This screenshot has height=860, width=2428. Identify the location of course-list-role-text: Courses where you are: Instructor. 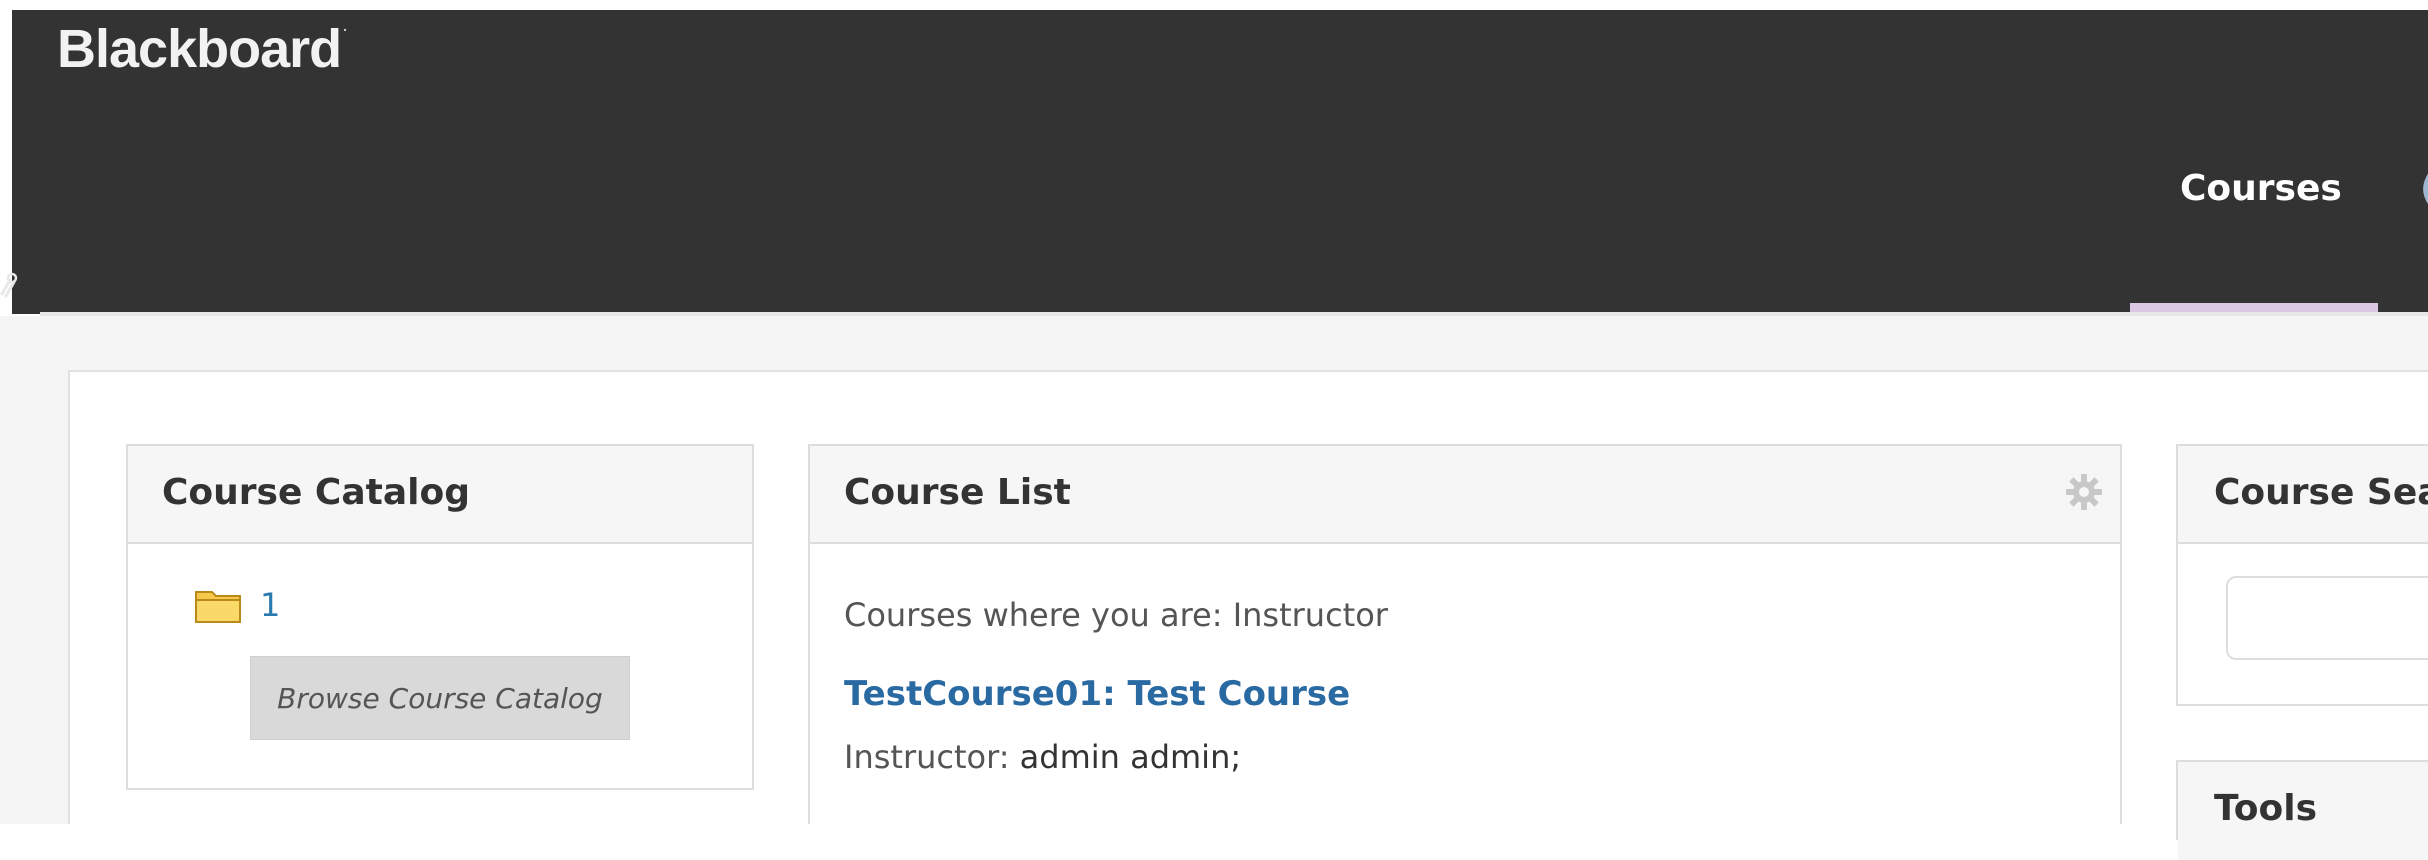
(1116, 615).